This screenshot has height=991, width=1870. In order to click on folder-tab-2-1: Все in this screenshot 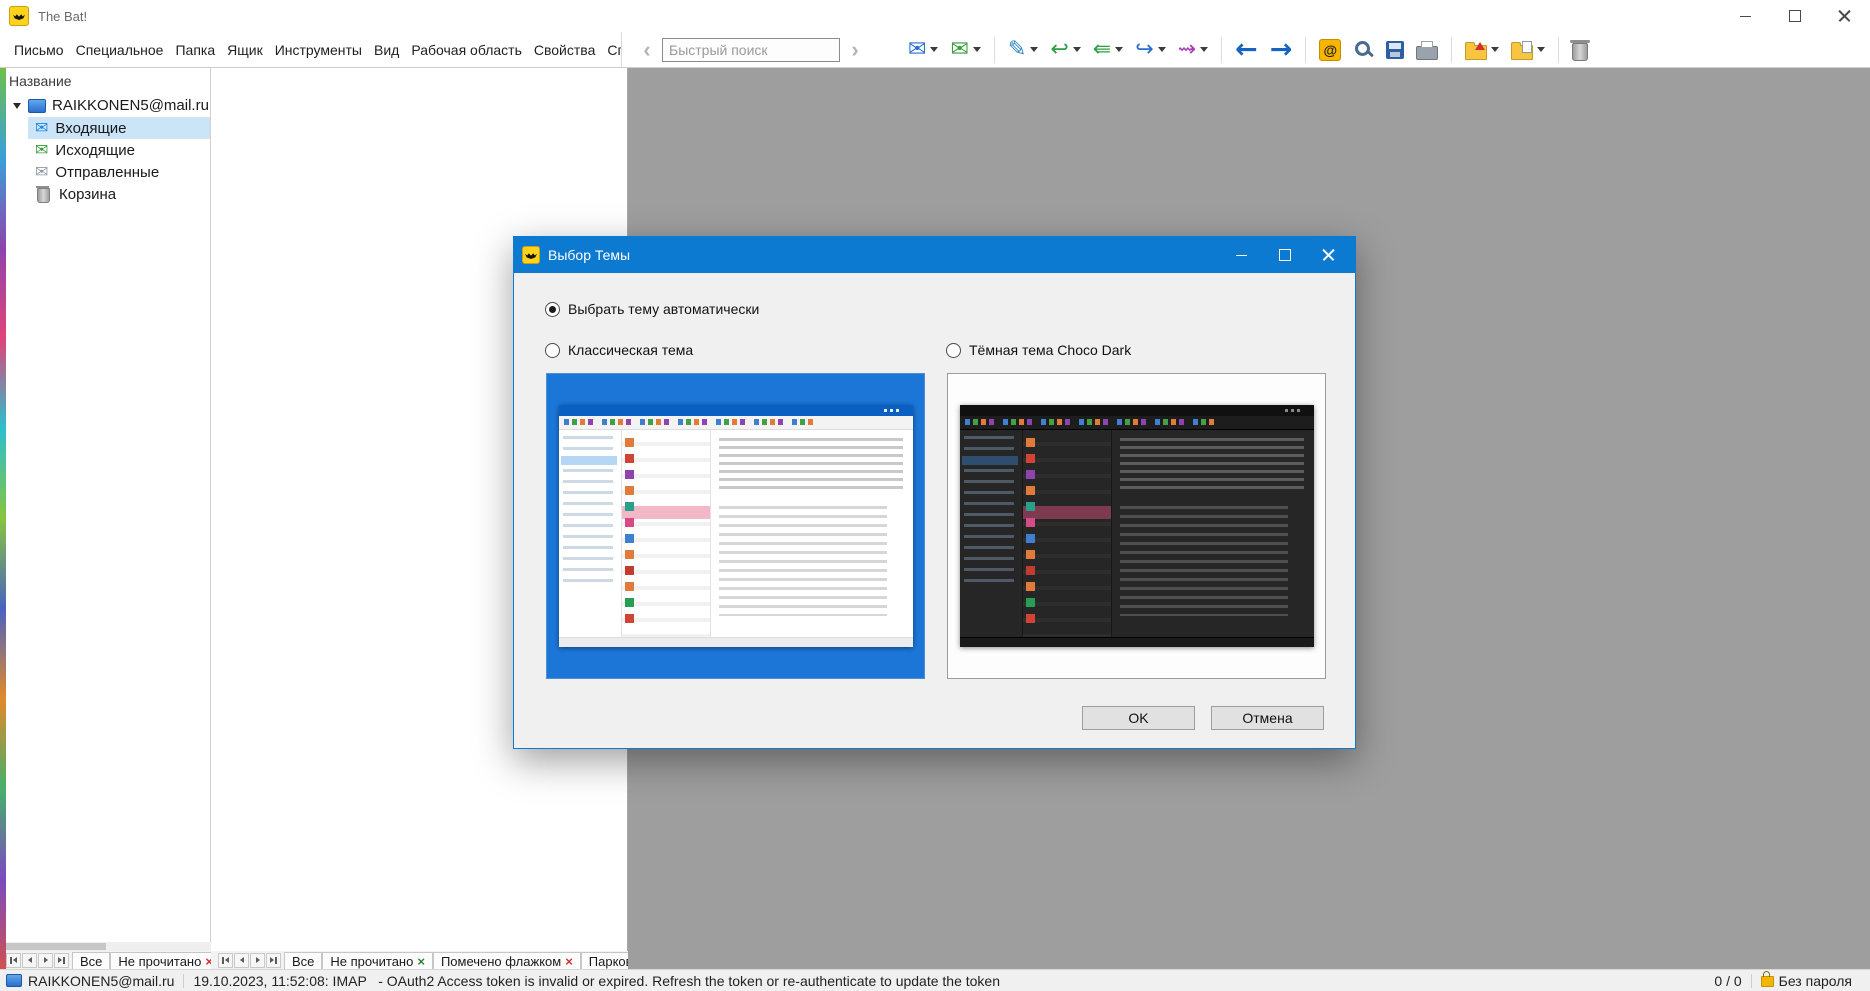, I will do `click(303, 960)`.